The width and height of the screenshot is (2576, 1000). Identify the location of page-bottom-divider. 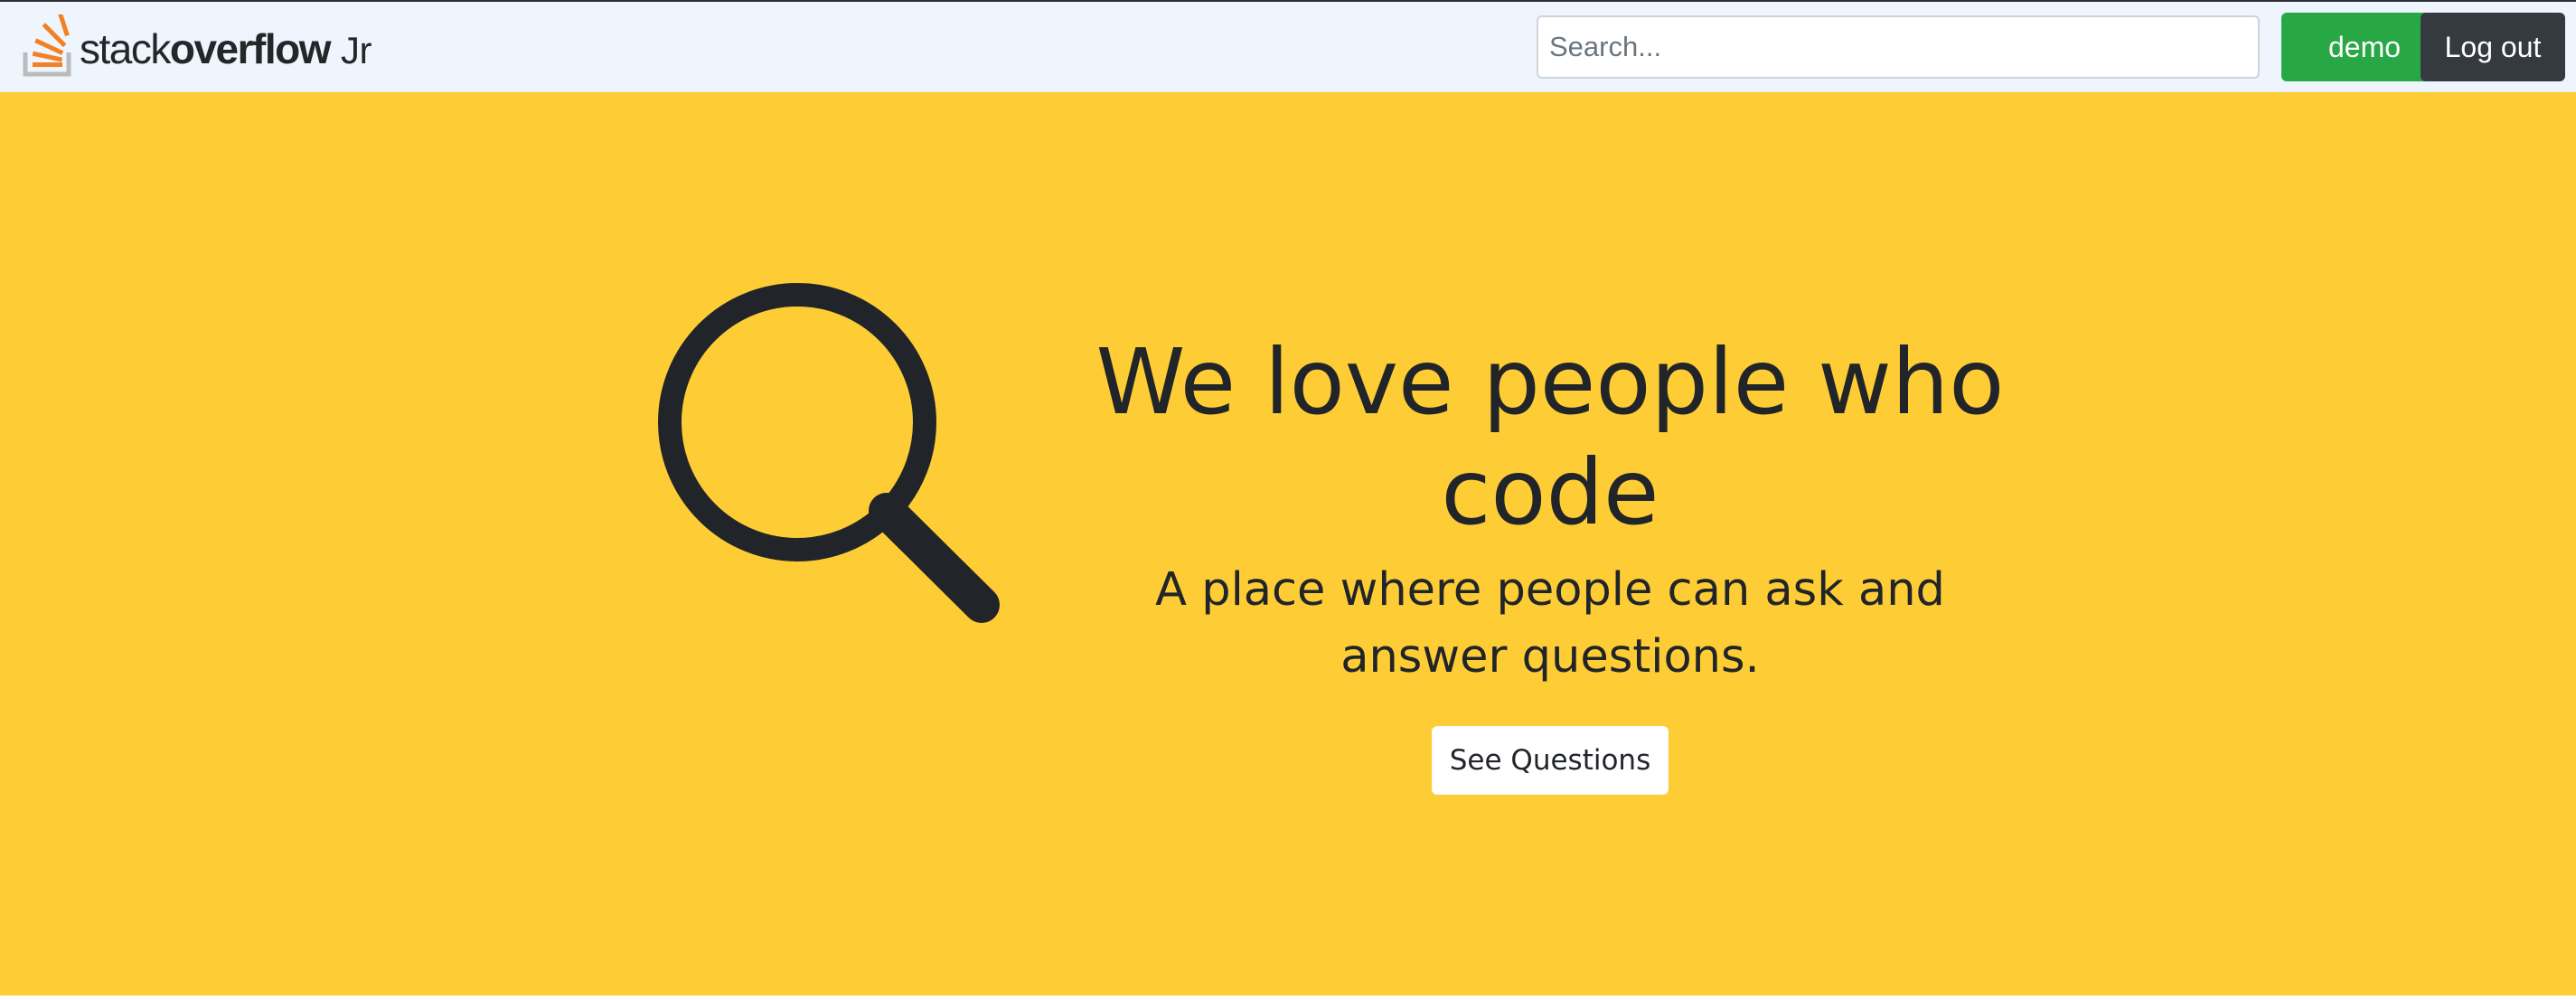
(1288, 998).